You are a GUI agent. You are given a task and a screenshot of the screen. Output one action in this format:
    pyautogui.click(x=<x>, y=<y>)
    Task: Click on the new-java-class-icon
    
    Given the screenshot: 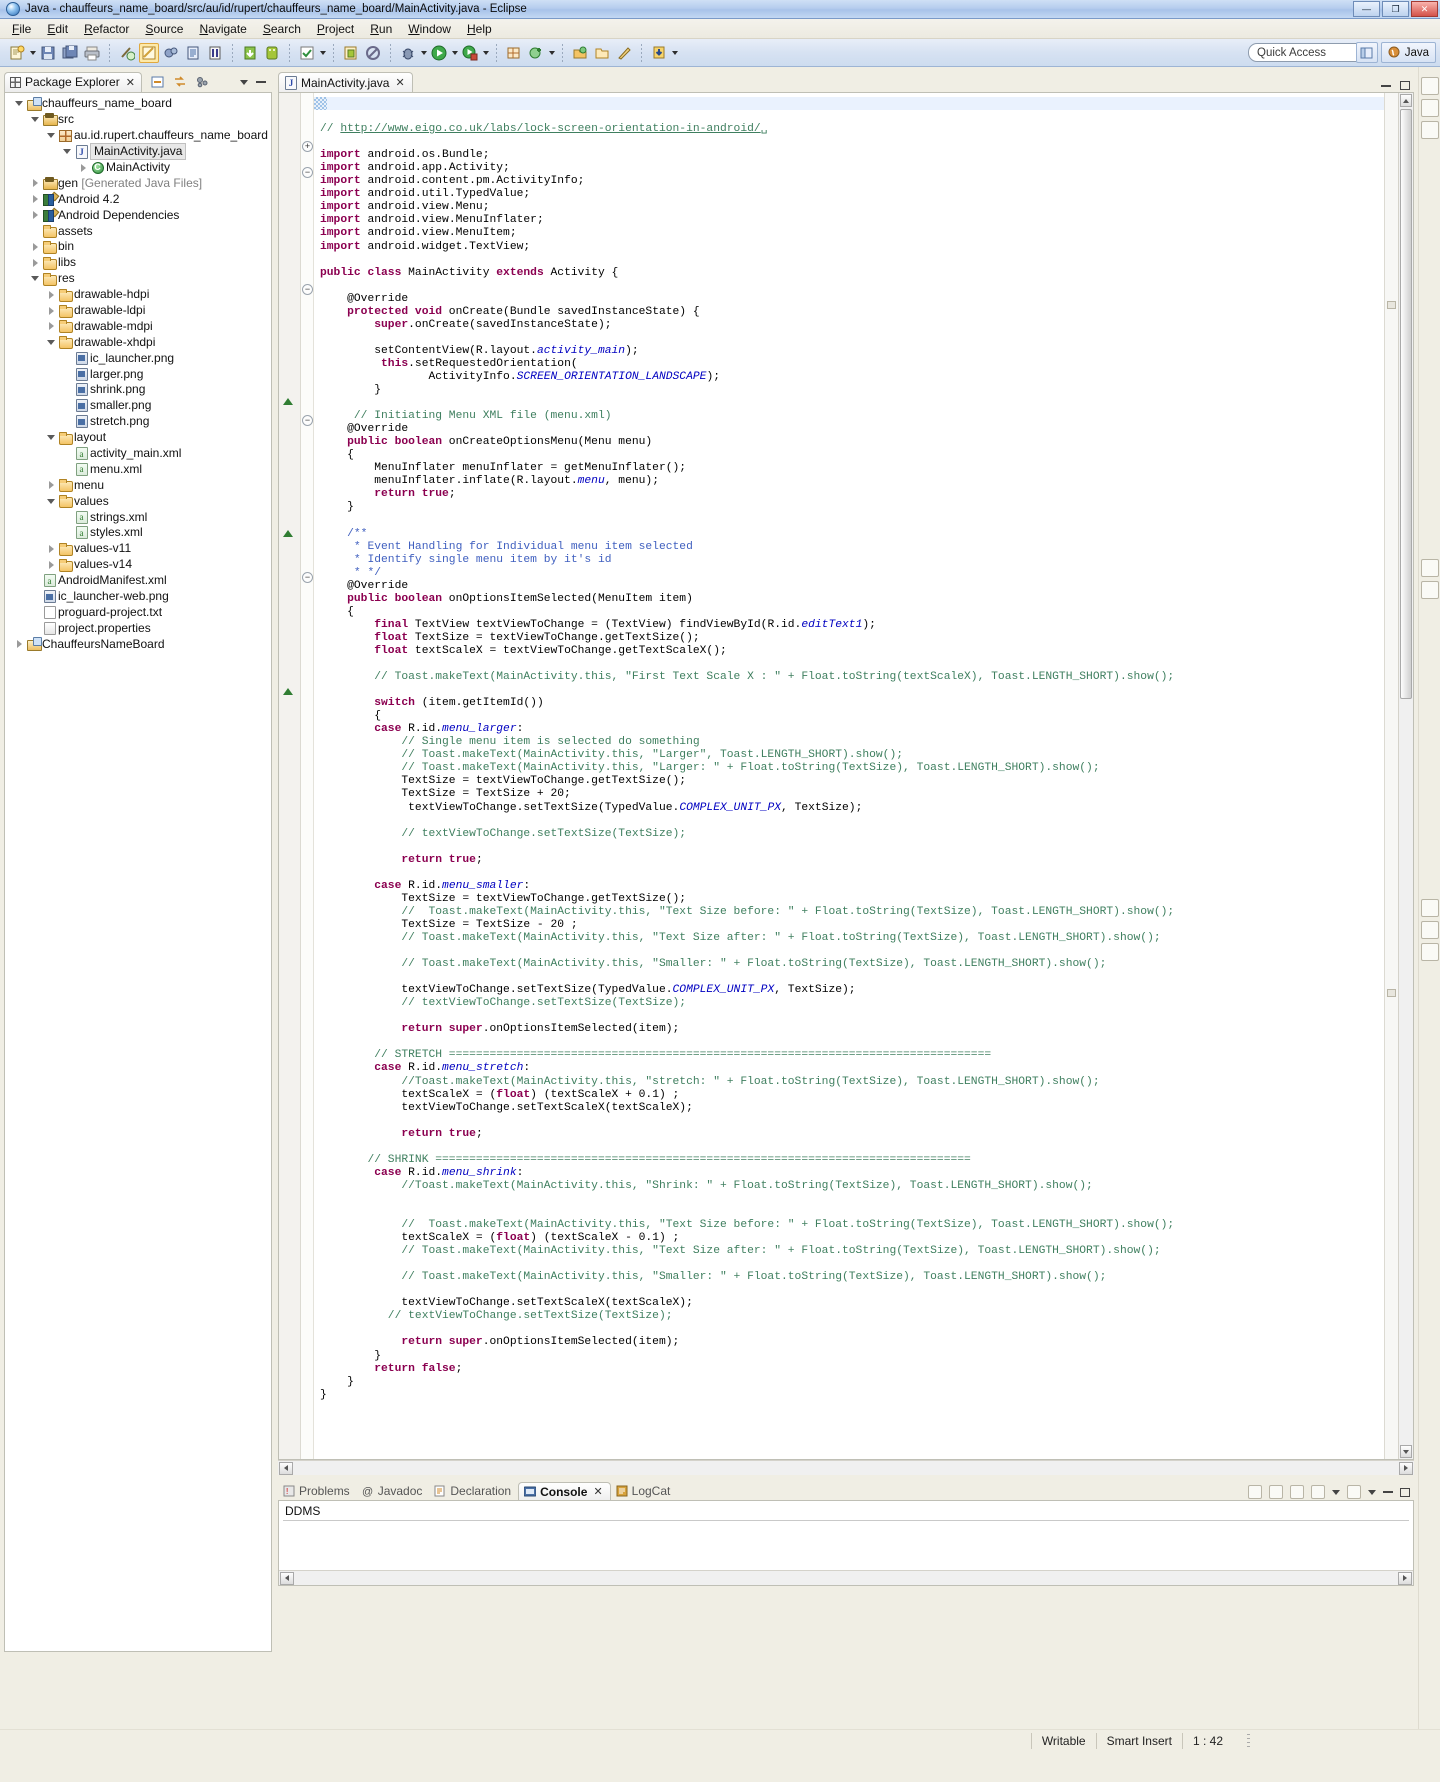 What is the action you would take?
    pyautogui.click(x=536, y=53)
    